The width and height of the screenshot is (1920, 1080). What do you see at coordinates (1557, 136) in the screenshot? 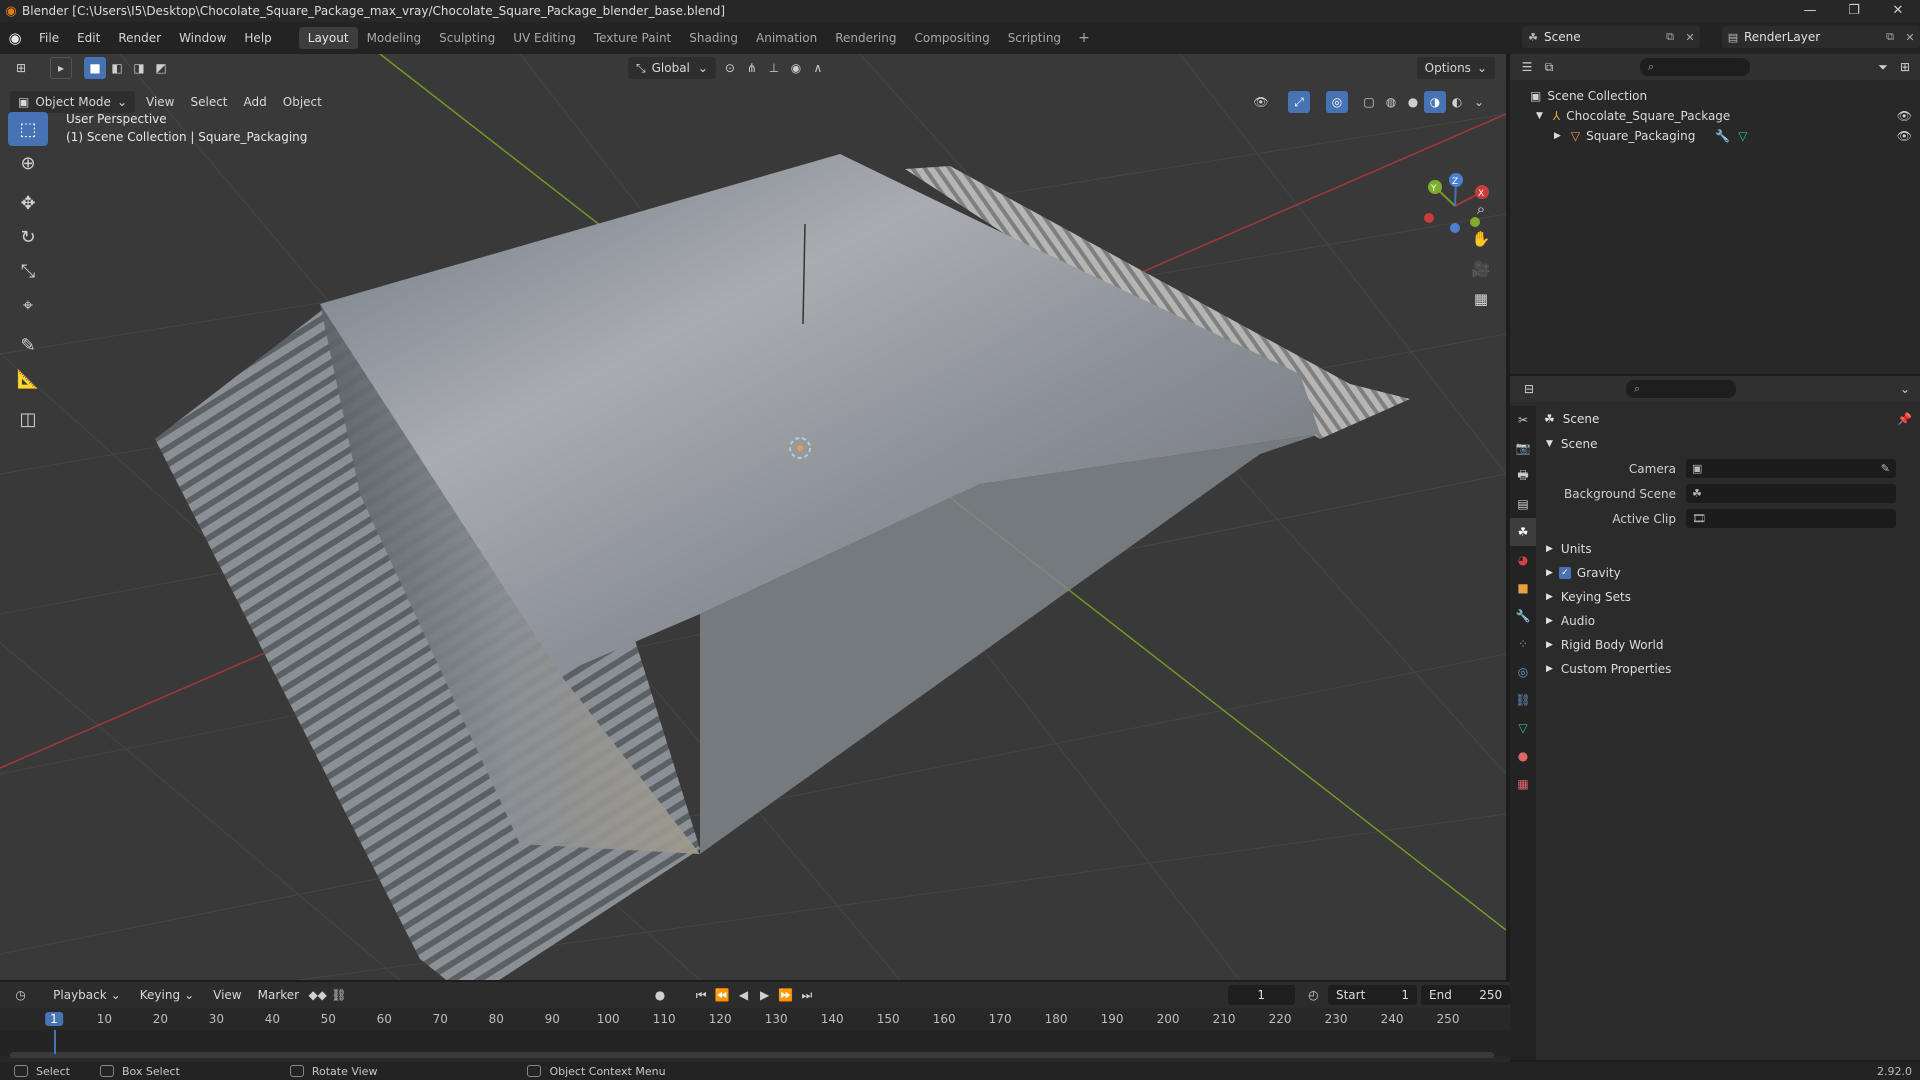
I see `collapse-arrow-icon: ▶` at bounding box center [1557, 136].